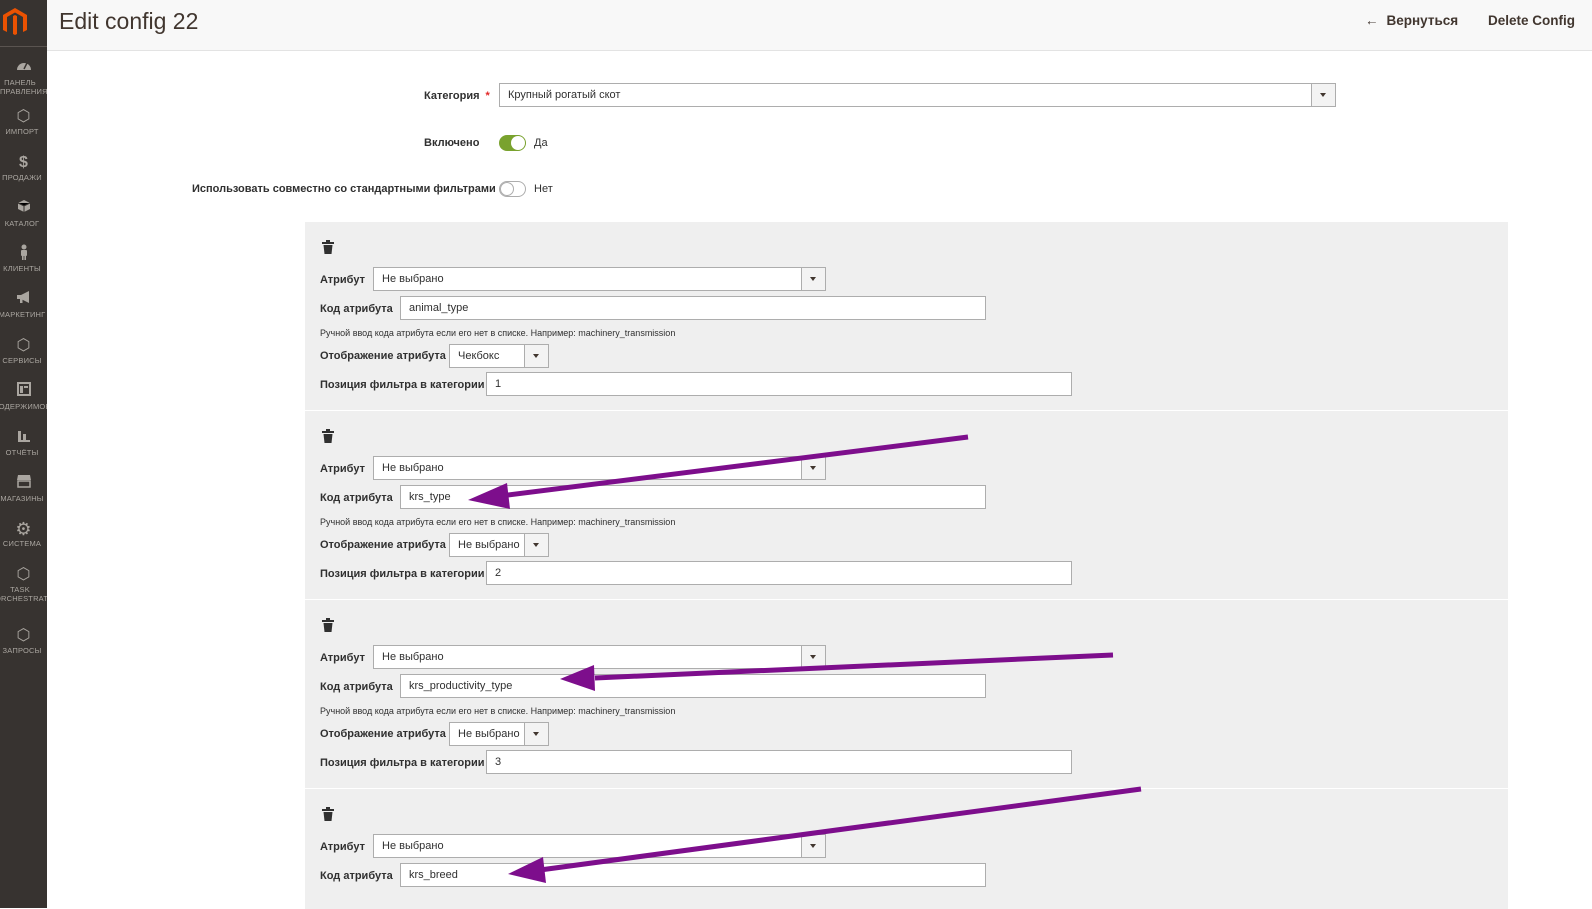 The width and height of the screenshot is (1592, 909). Describe the element at coordinates (23, 438) in the screenshot. I see `bar-chart-icon` at that location.